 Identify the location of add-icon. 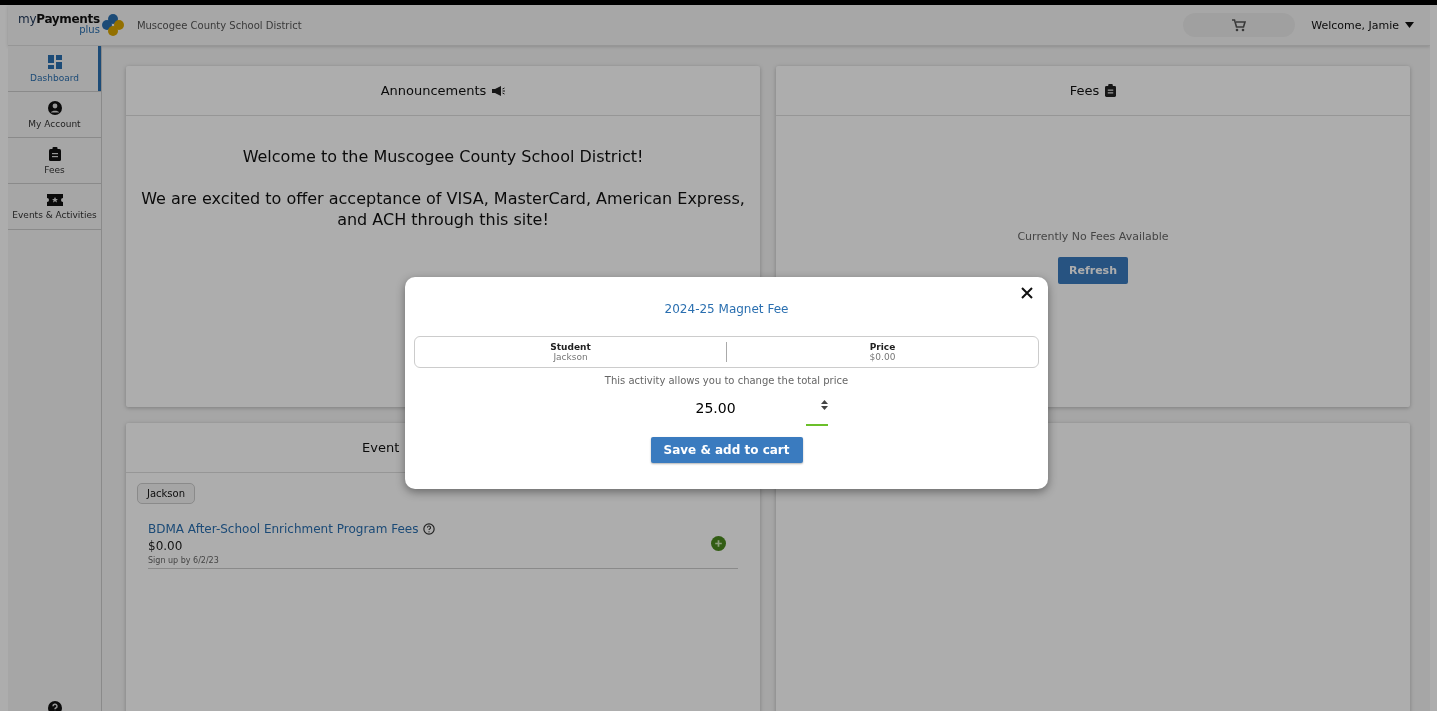
(718, 543).